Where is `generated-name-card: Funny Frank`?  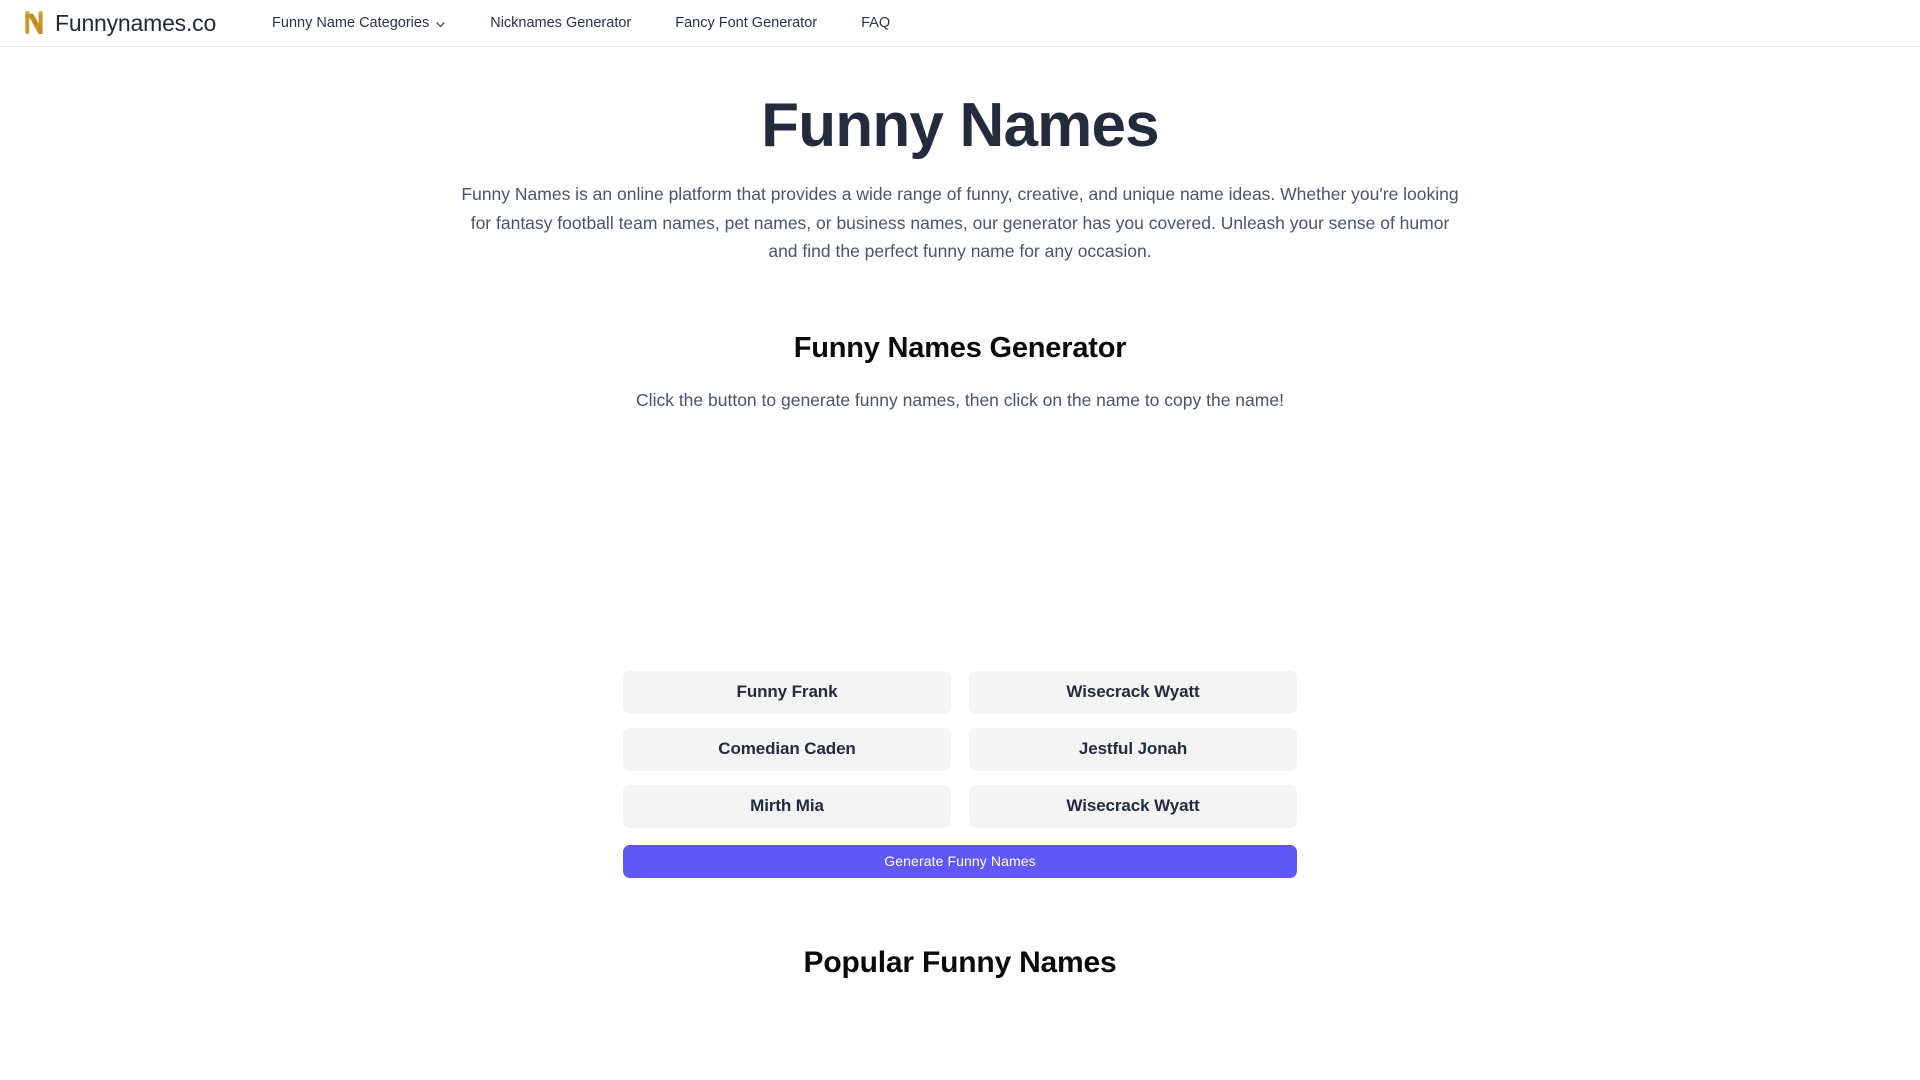
generated-name-card: Funny Frank is located at coordinates (787, 692).